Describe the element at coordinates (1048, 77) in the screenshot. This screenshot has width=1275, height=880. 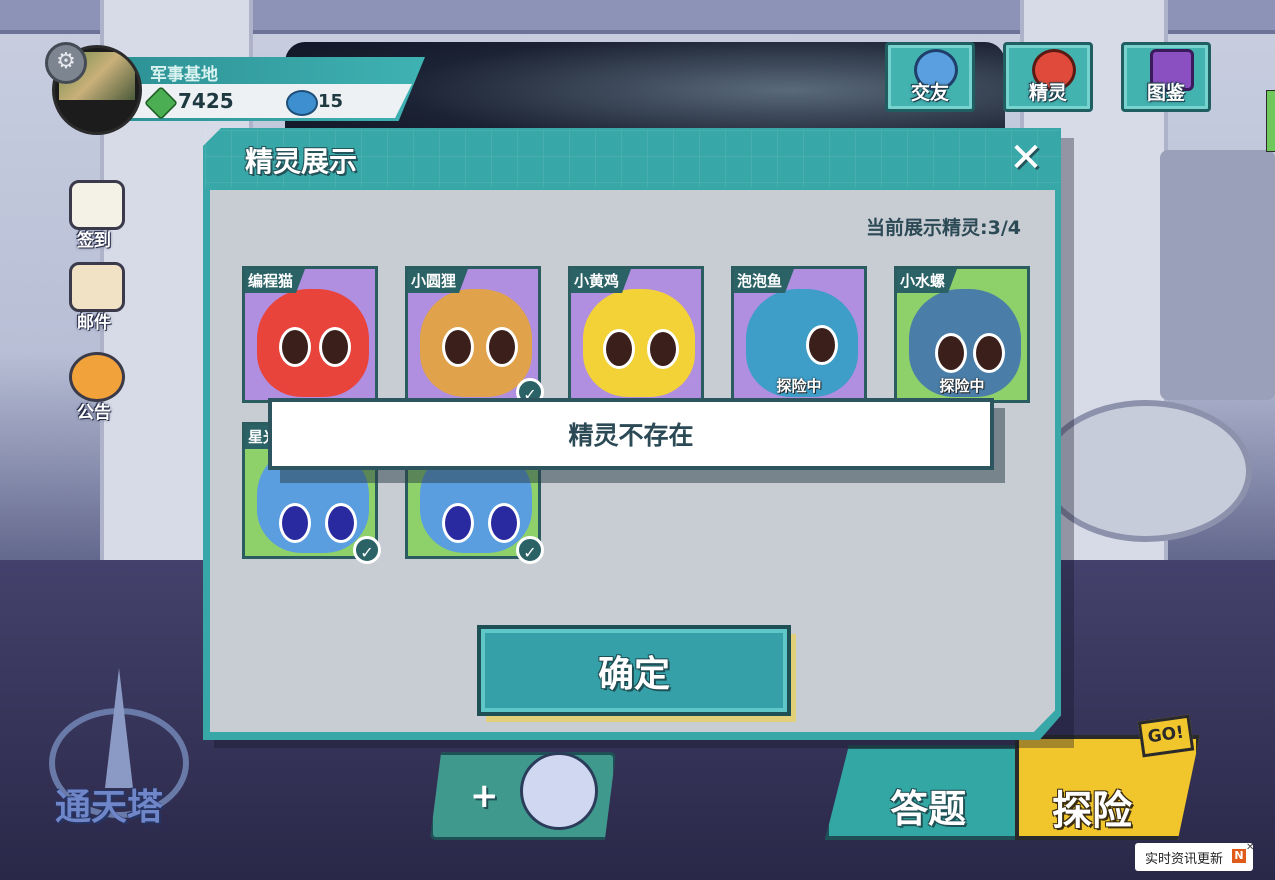
I see `pets-button: 精灵` at that location.